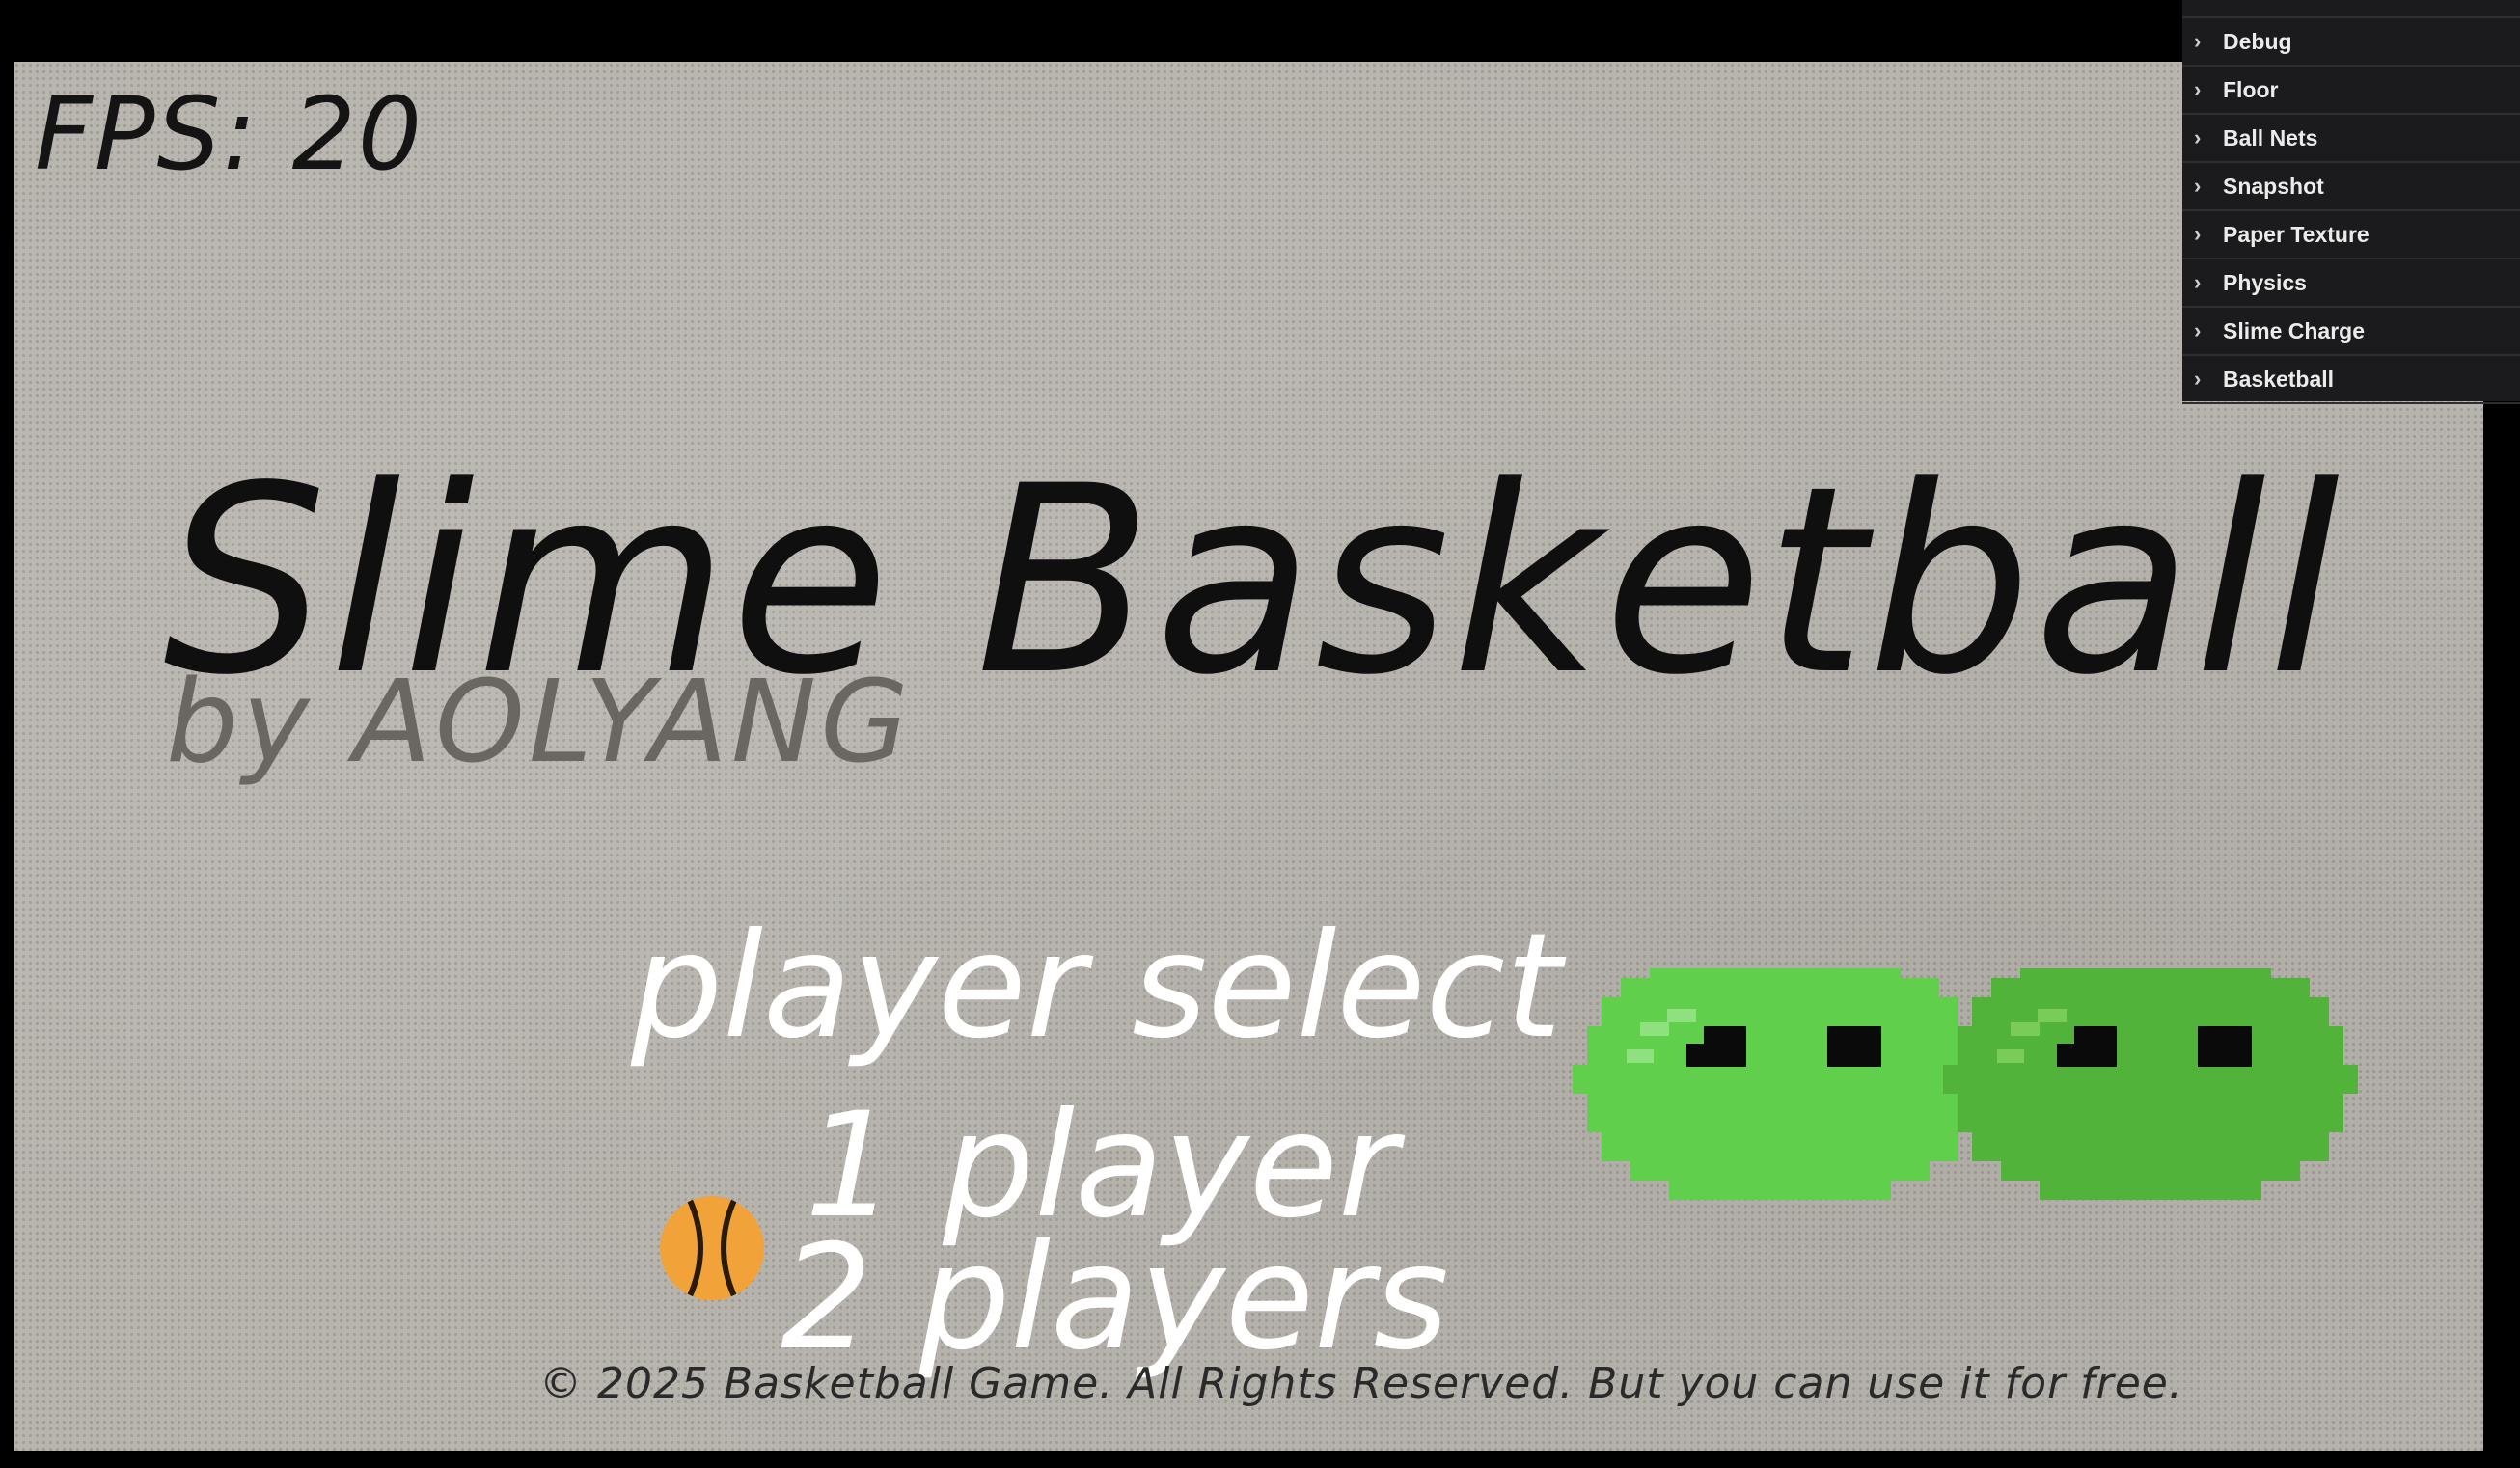 The image size is (2520, 1468). Describe the element at coordinates (2273, 186) in the screenshot. I see `folder-label: Snapshot` at that location.